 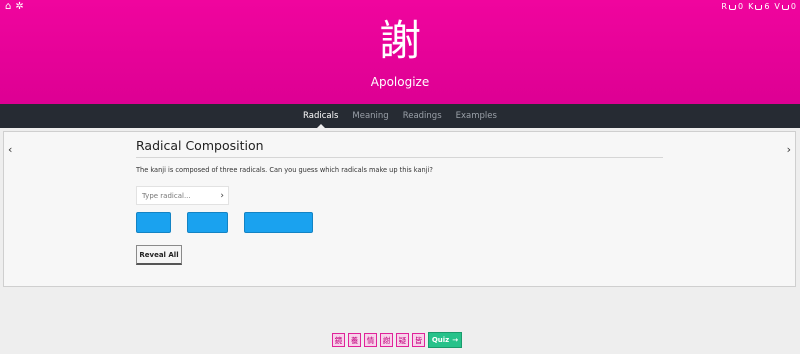 I want to click on divider, so click(x=399, y=157).